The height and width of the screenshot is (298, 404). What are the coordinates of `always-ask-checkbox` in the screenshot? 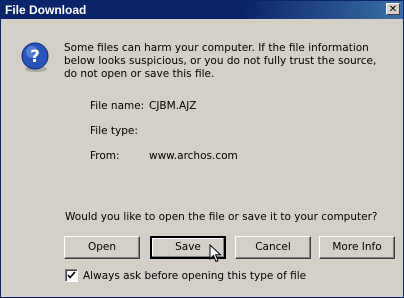 It's located at (71, 275).